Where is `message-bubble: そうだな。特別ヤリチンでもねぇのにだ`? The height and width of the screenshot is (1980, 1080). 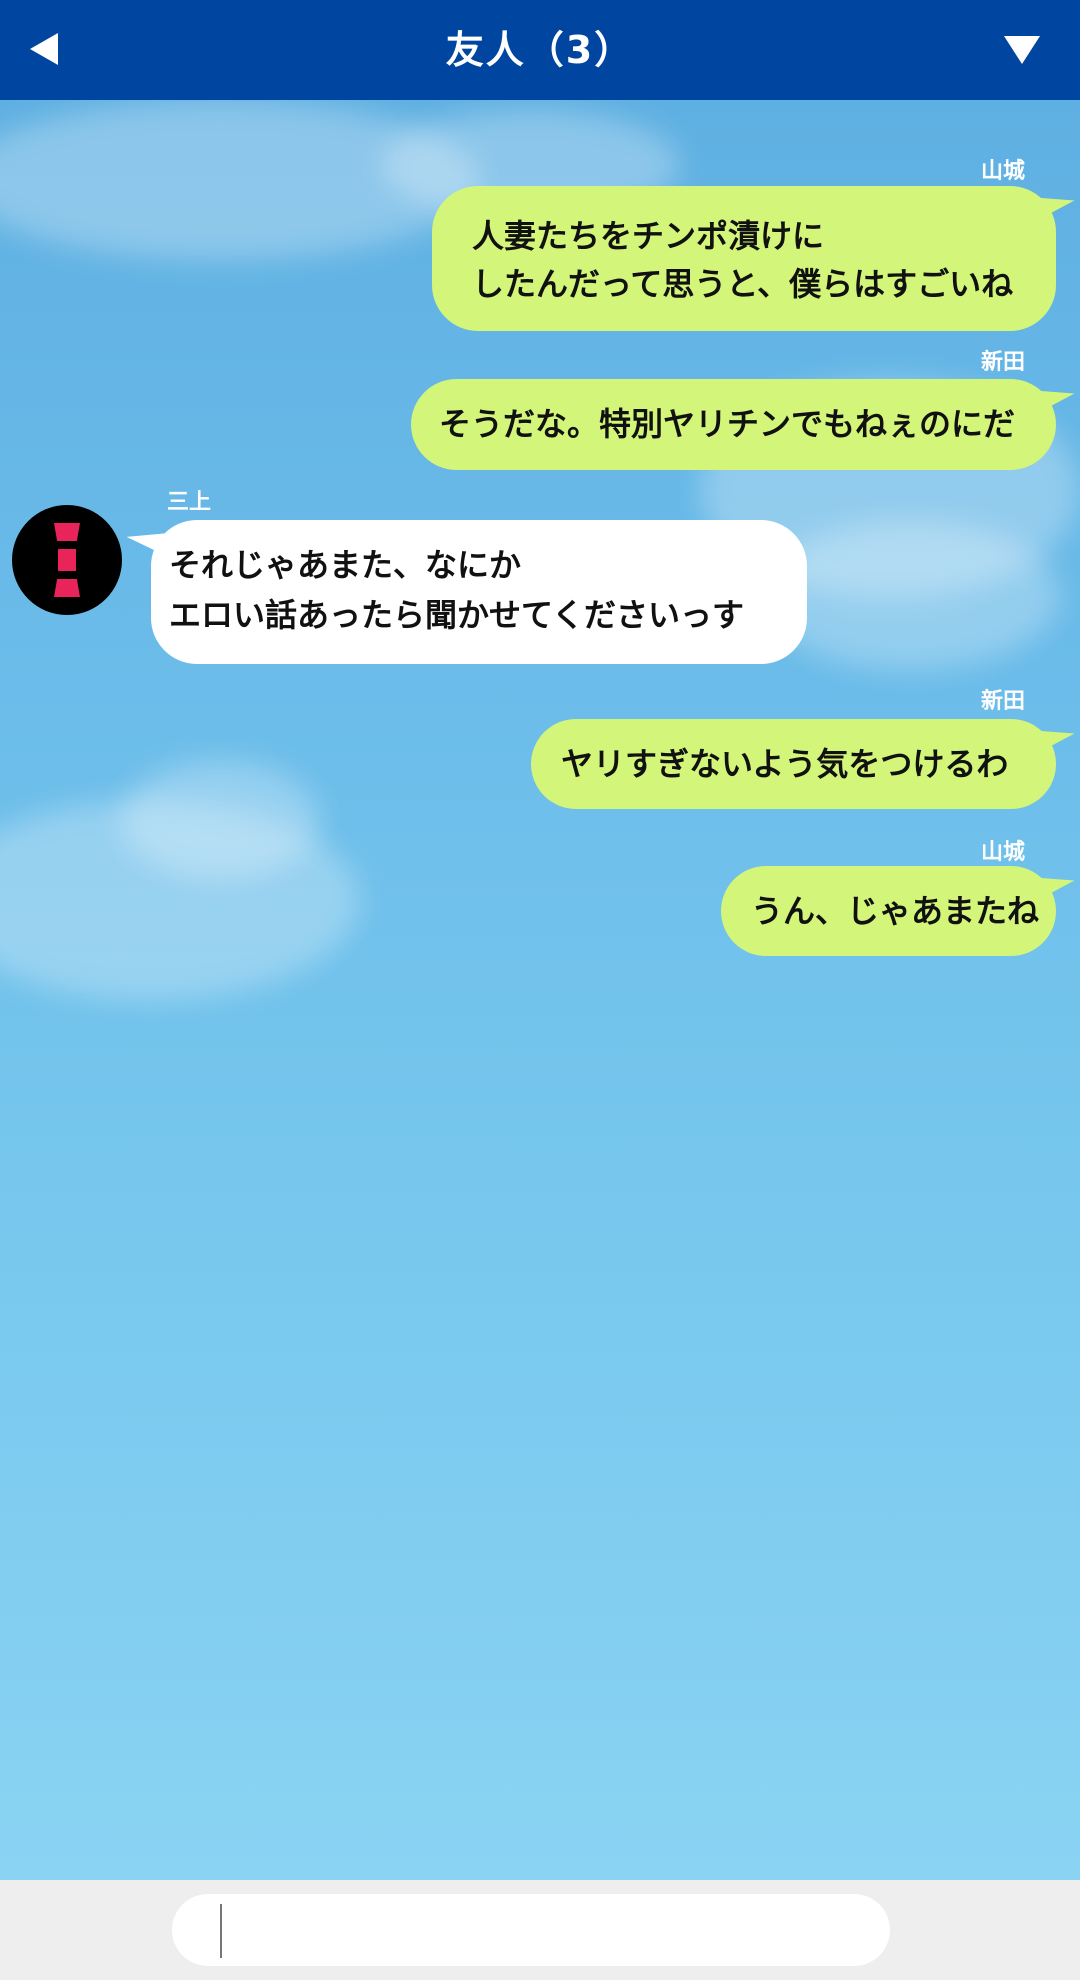 message-bubble: そうだな。特別ヤリチンでもねぇのにだ is located at coordinates (744, 424).